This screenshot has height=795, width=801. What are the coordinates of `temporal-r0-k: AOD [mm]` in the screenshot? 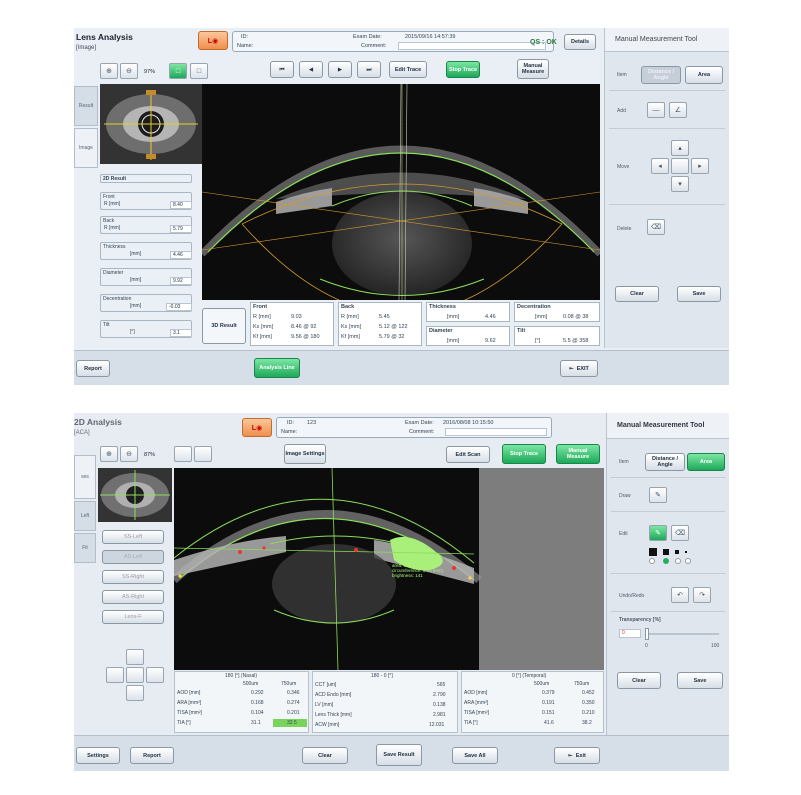 It's located at (476, 693).